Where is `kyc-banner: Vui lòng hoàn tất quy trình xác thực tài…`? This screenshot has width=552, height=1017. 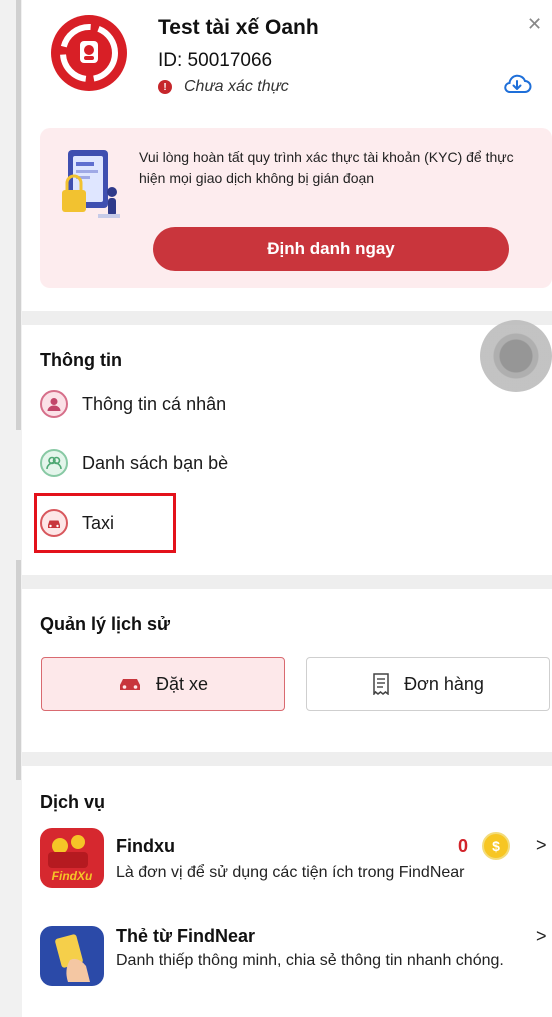
kyc-banner: Vui lòng hoàn tất quy trình xác thực tài… is located at coordinates (296, 208).